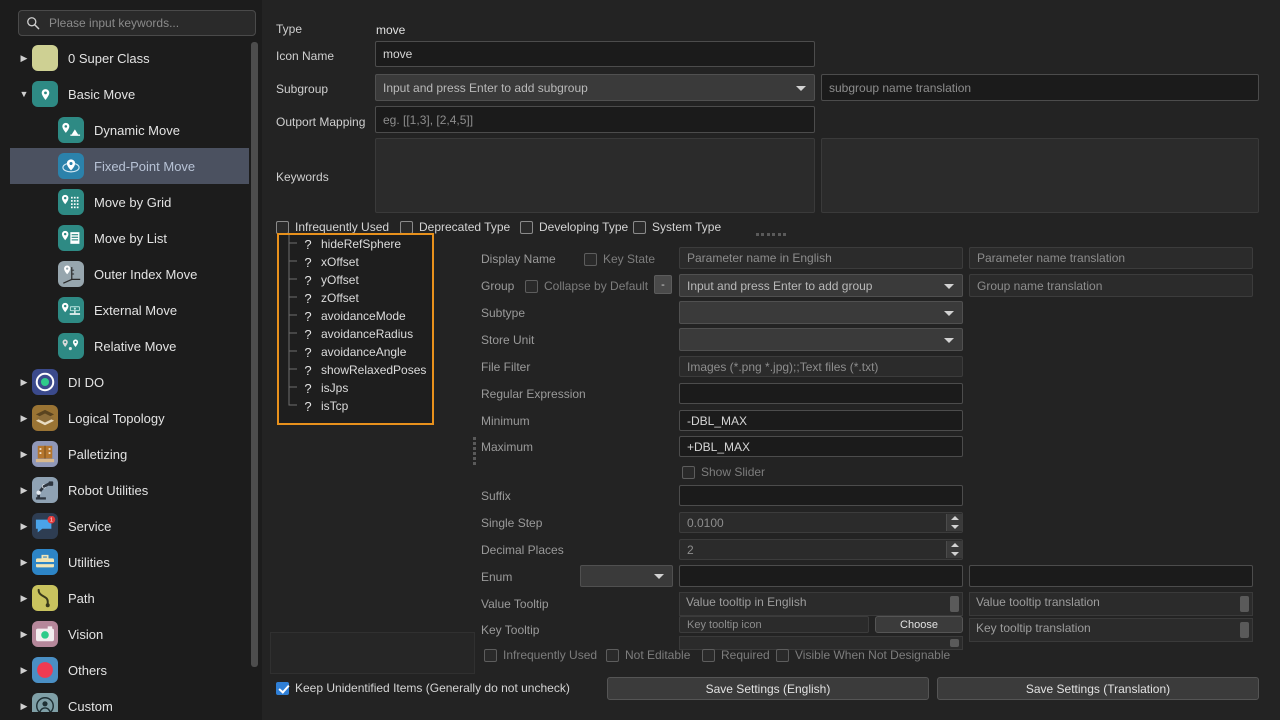  What do you see at coordinates (1111, 285) in the screenshot?
I see `group-translation-input` at bounding box center [1111, 285].